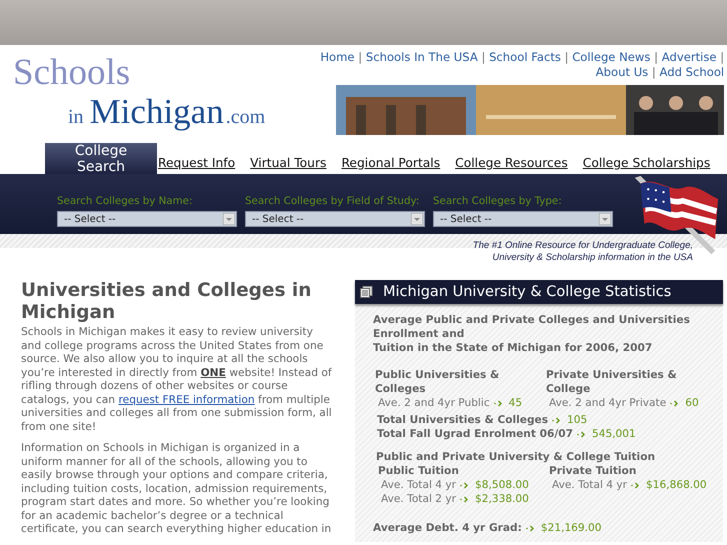 The height and width of the screenshot is (545, 727). Describe the element at coordinates (177, 379) in the screenshot. I see `intro-paragraph: Schools in Michigan makes it easy to review university and college programs across the United States from one source. We also allow you to inquire at all the schools you’re interested in directly from ONE website! Instead of rifling through dozens of other websites or course catalogs, you can request FREE information from multiple universities and colleges all from one submission form, all from one site!` at that location.